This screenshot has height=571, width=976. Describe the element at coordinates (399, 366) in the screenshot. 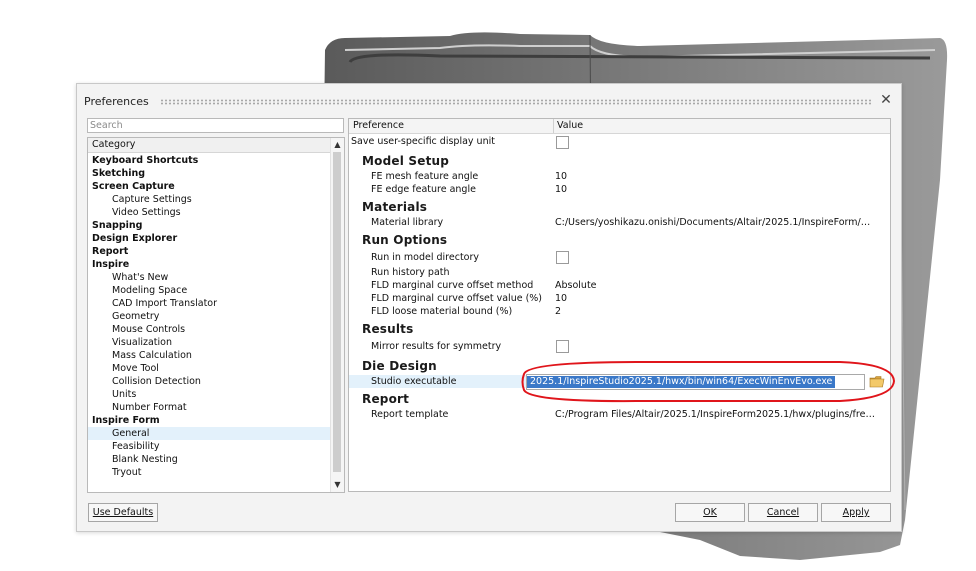

I see `section-die-design: Die Design` at that location.